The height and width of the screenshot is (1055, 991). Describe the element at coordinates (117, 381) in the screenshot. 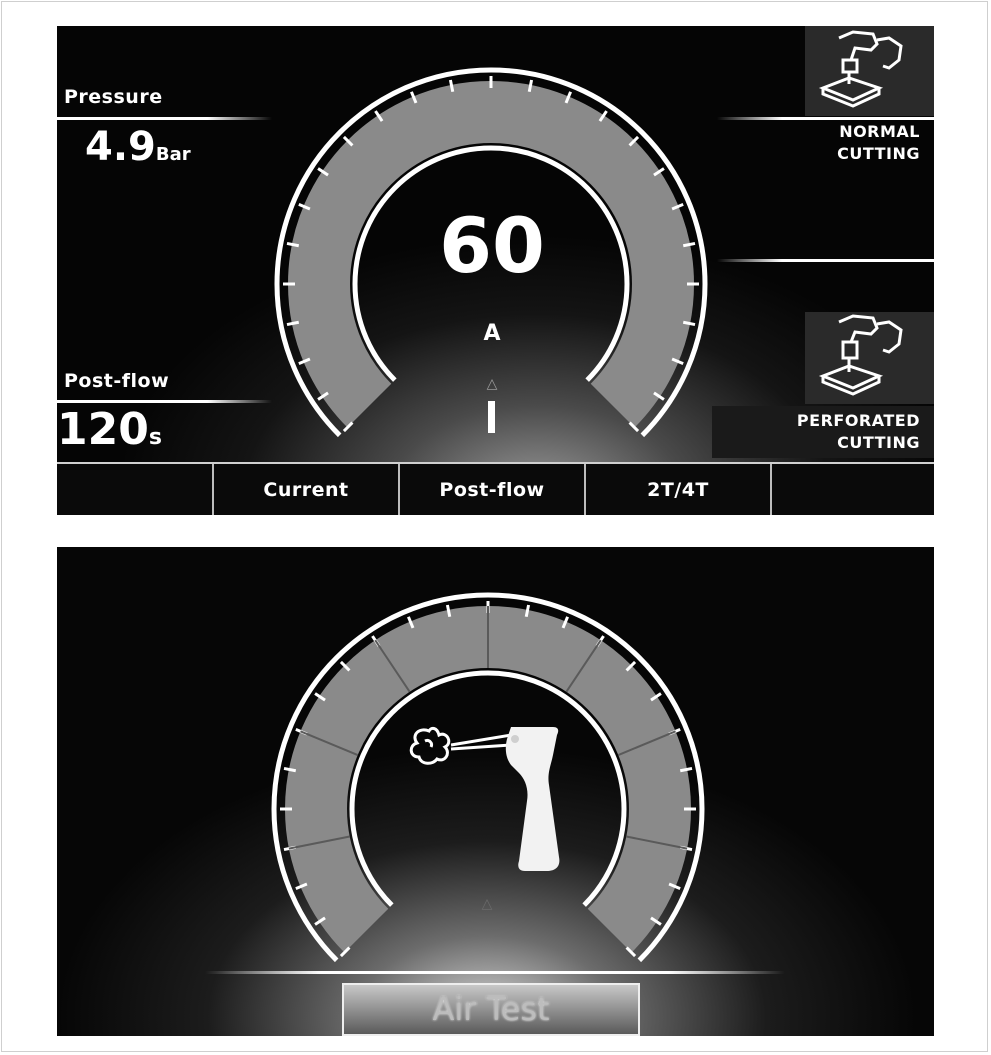

I see `postflow-label: Post-flow` at that location.